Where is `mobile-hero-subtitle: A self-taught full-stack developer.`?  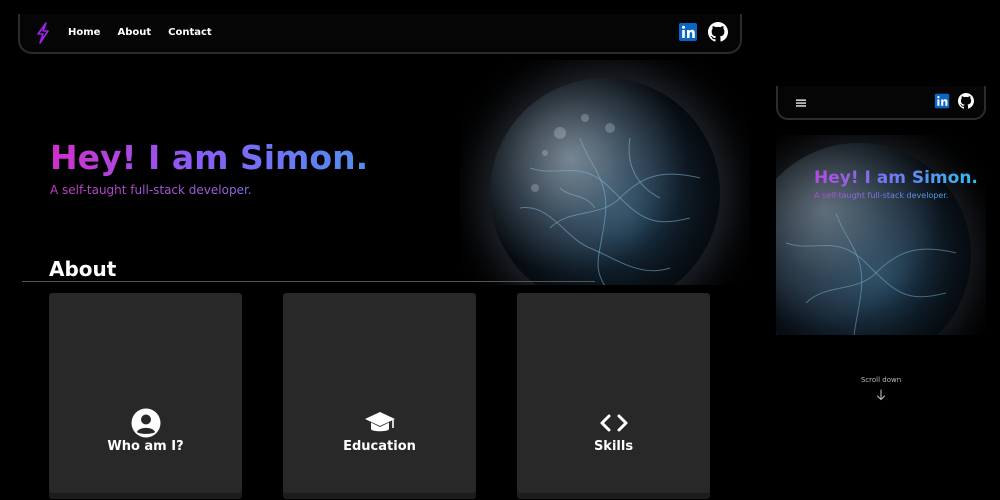
mobile-hero-subtitle: A self-taught full-stack developer. is located at coordinates (881, 195).